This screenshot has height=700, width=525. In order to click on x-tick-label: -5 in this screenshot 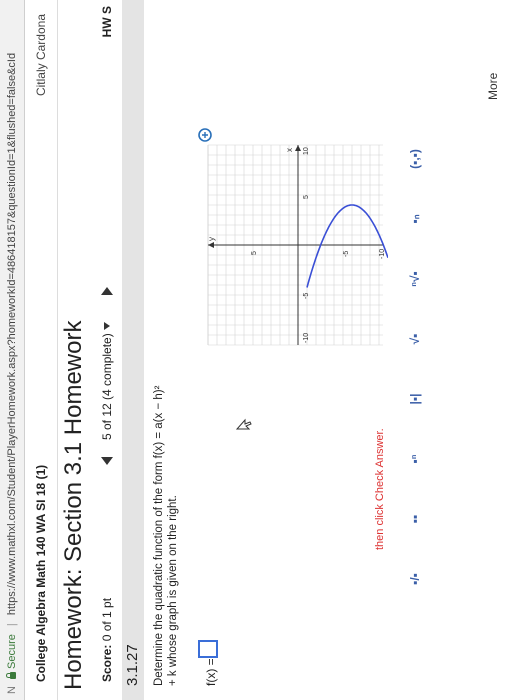, I will do `click(306, 296)`.